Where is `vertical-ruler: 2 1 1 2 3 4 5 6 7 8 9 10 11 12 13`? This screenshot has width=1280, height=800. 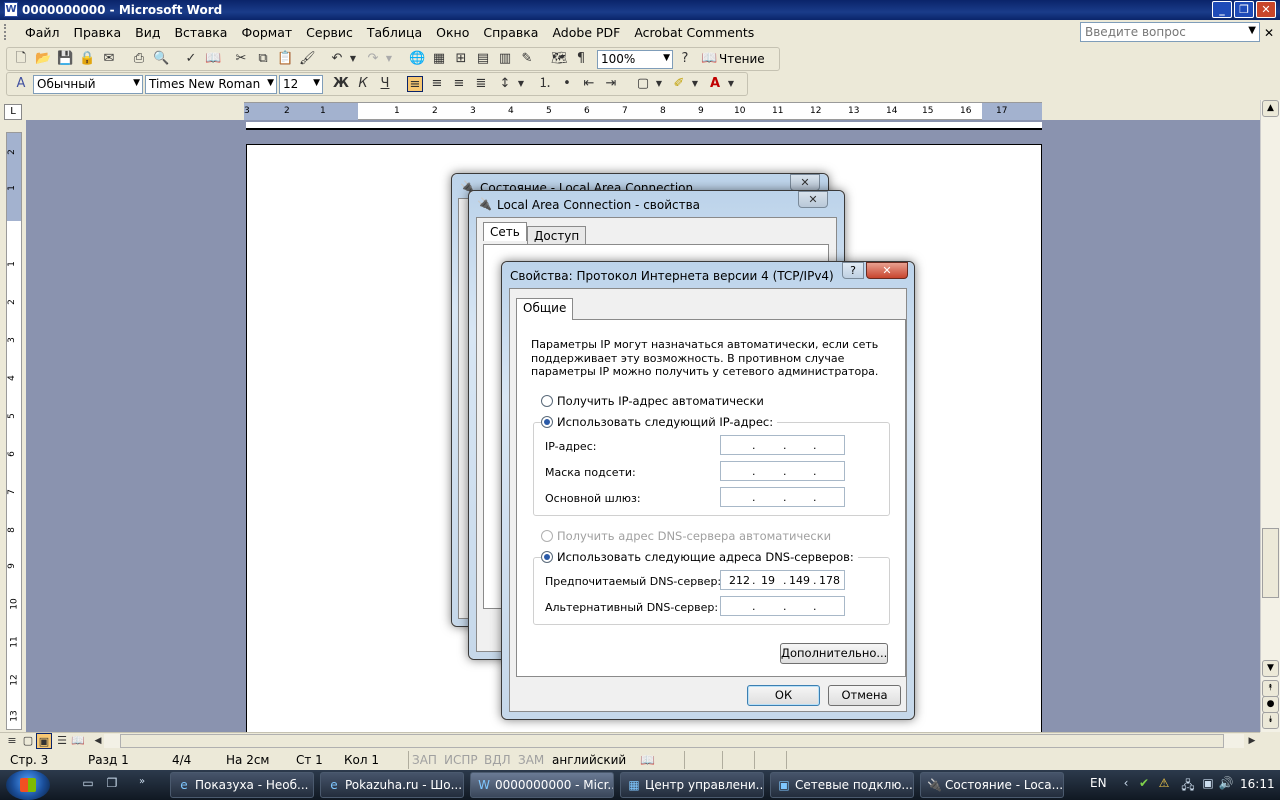 vertical-ruler: 2 1 1 2 3 4 5 6 7 8 9 10 11 12 13 is located at coordinates (14, 431).